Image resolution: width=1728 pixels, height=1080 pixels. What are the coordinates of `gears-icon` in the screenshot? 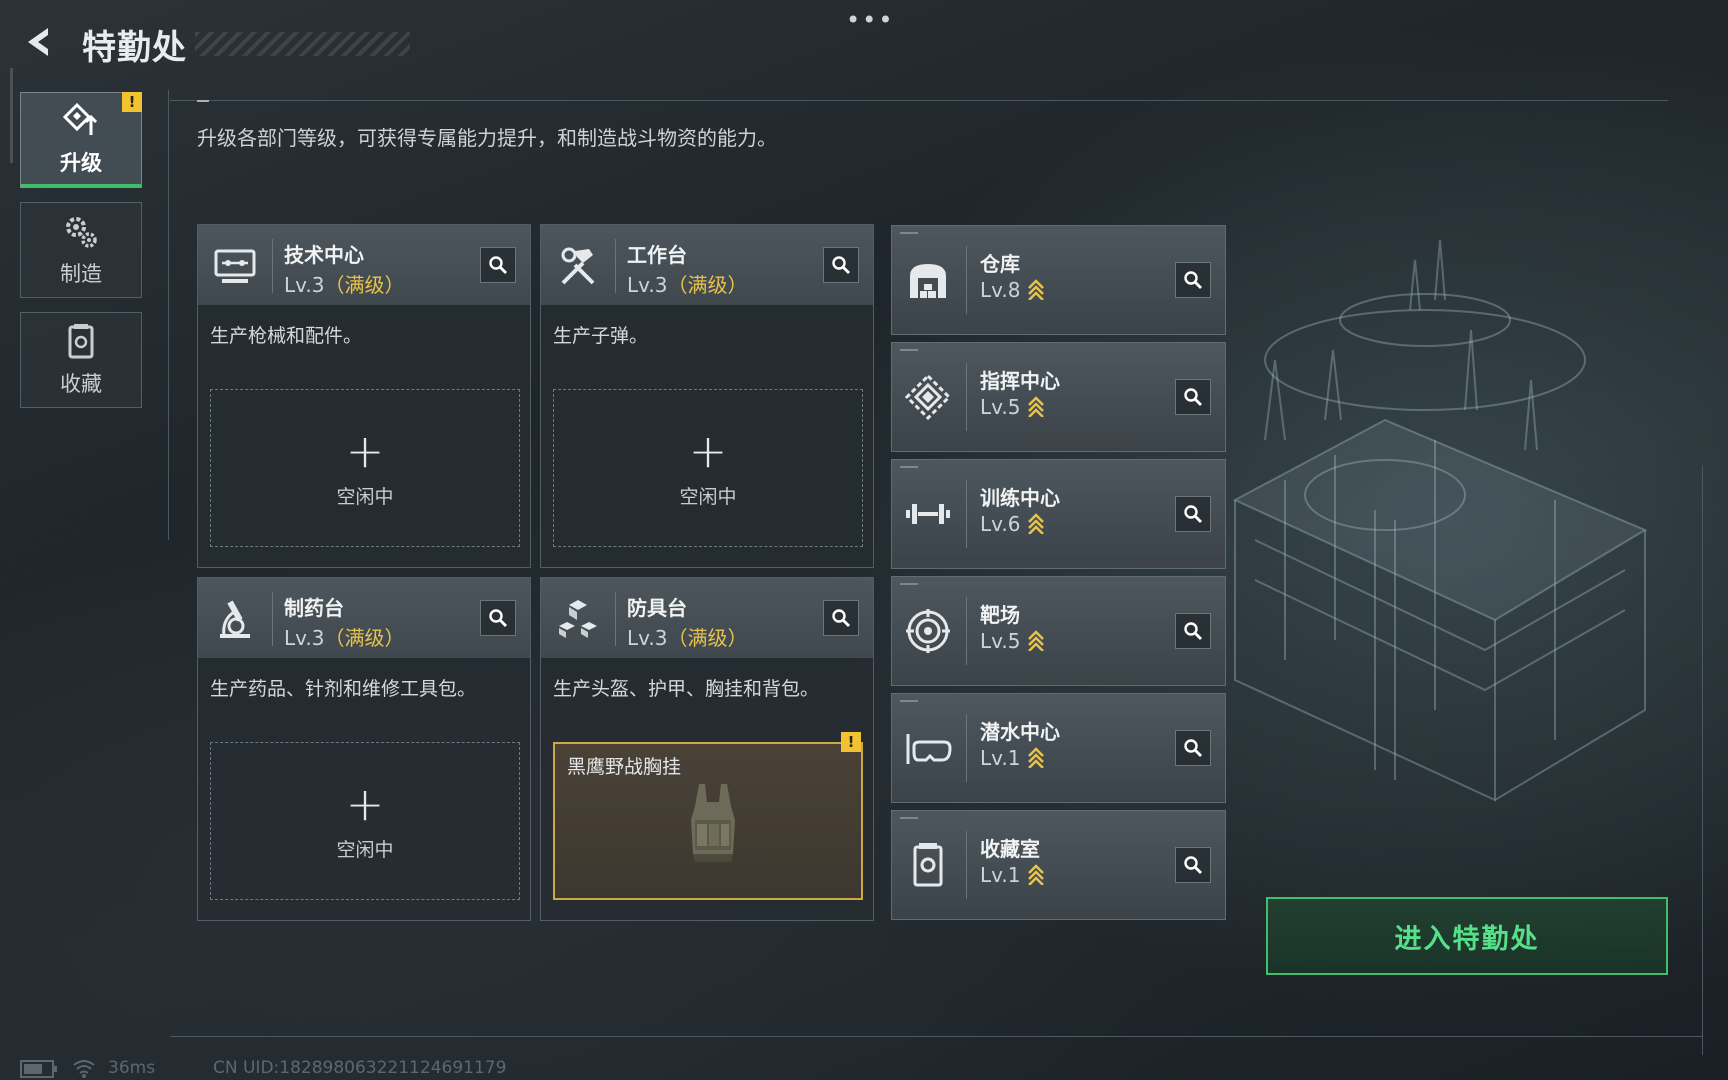 It's located at (81, 232).